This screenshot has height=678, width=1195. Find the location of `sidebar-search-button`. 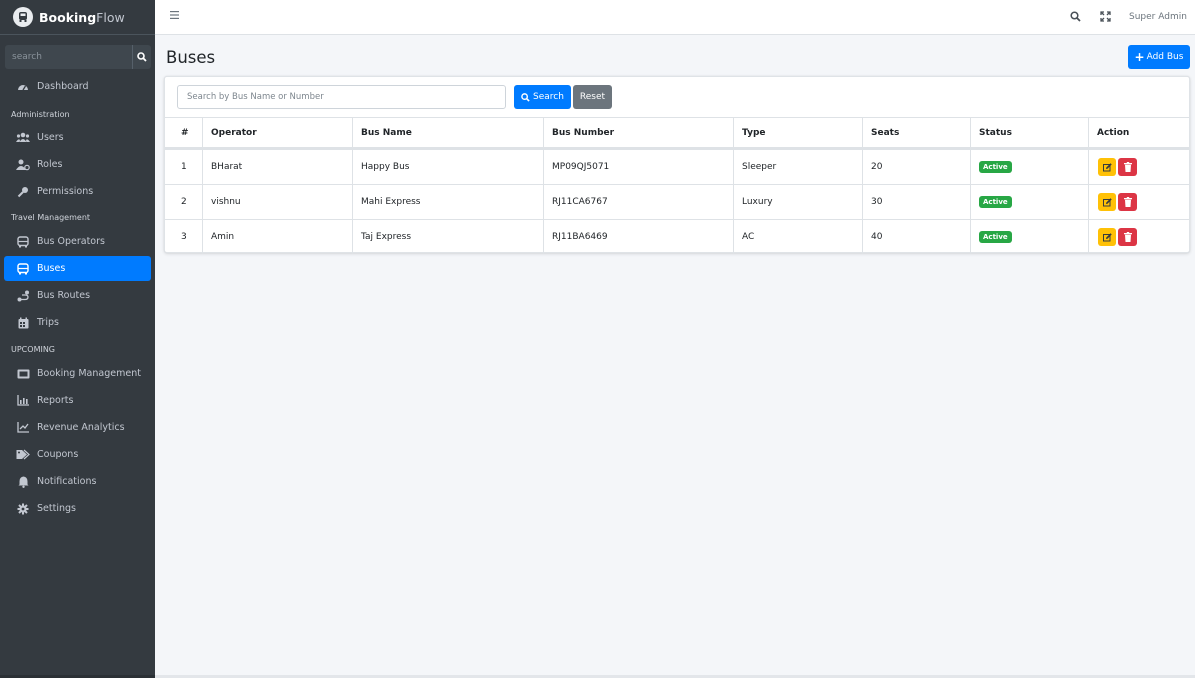

sidebar-search-button is located at coordinates (141, 57).